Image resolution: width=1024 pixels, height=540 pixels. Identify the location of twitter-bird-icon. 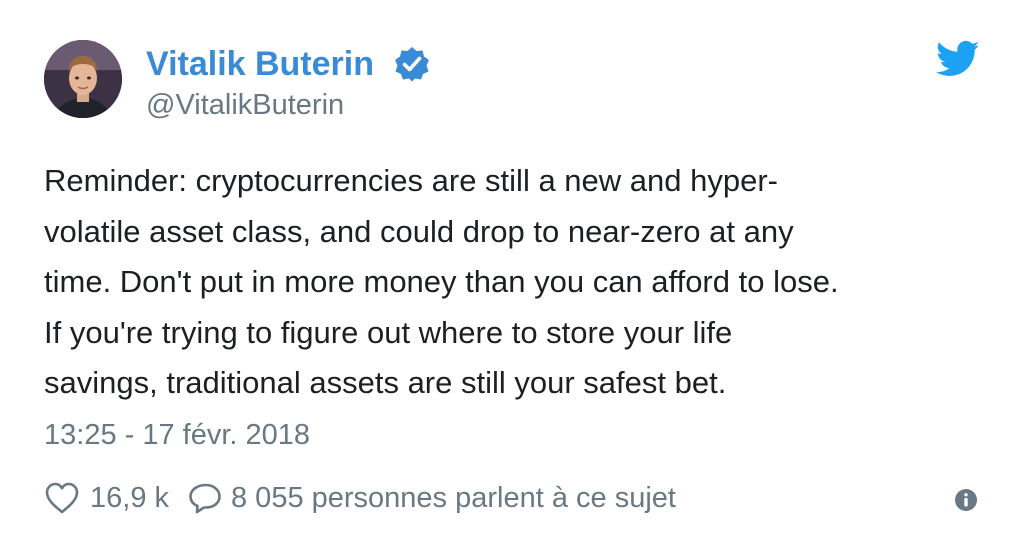
(958, 59).